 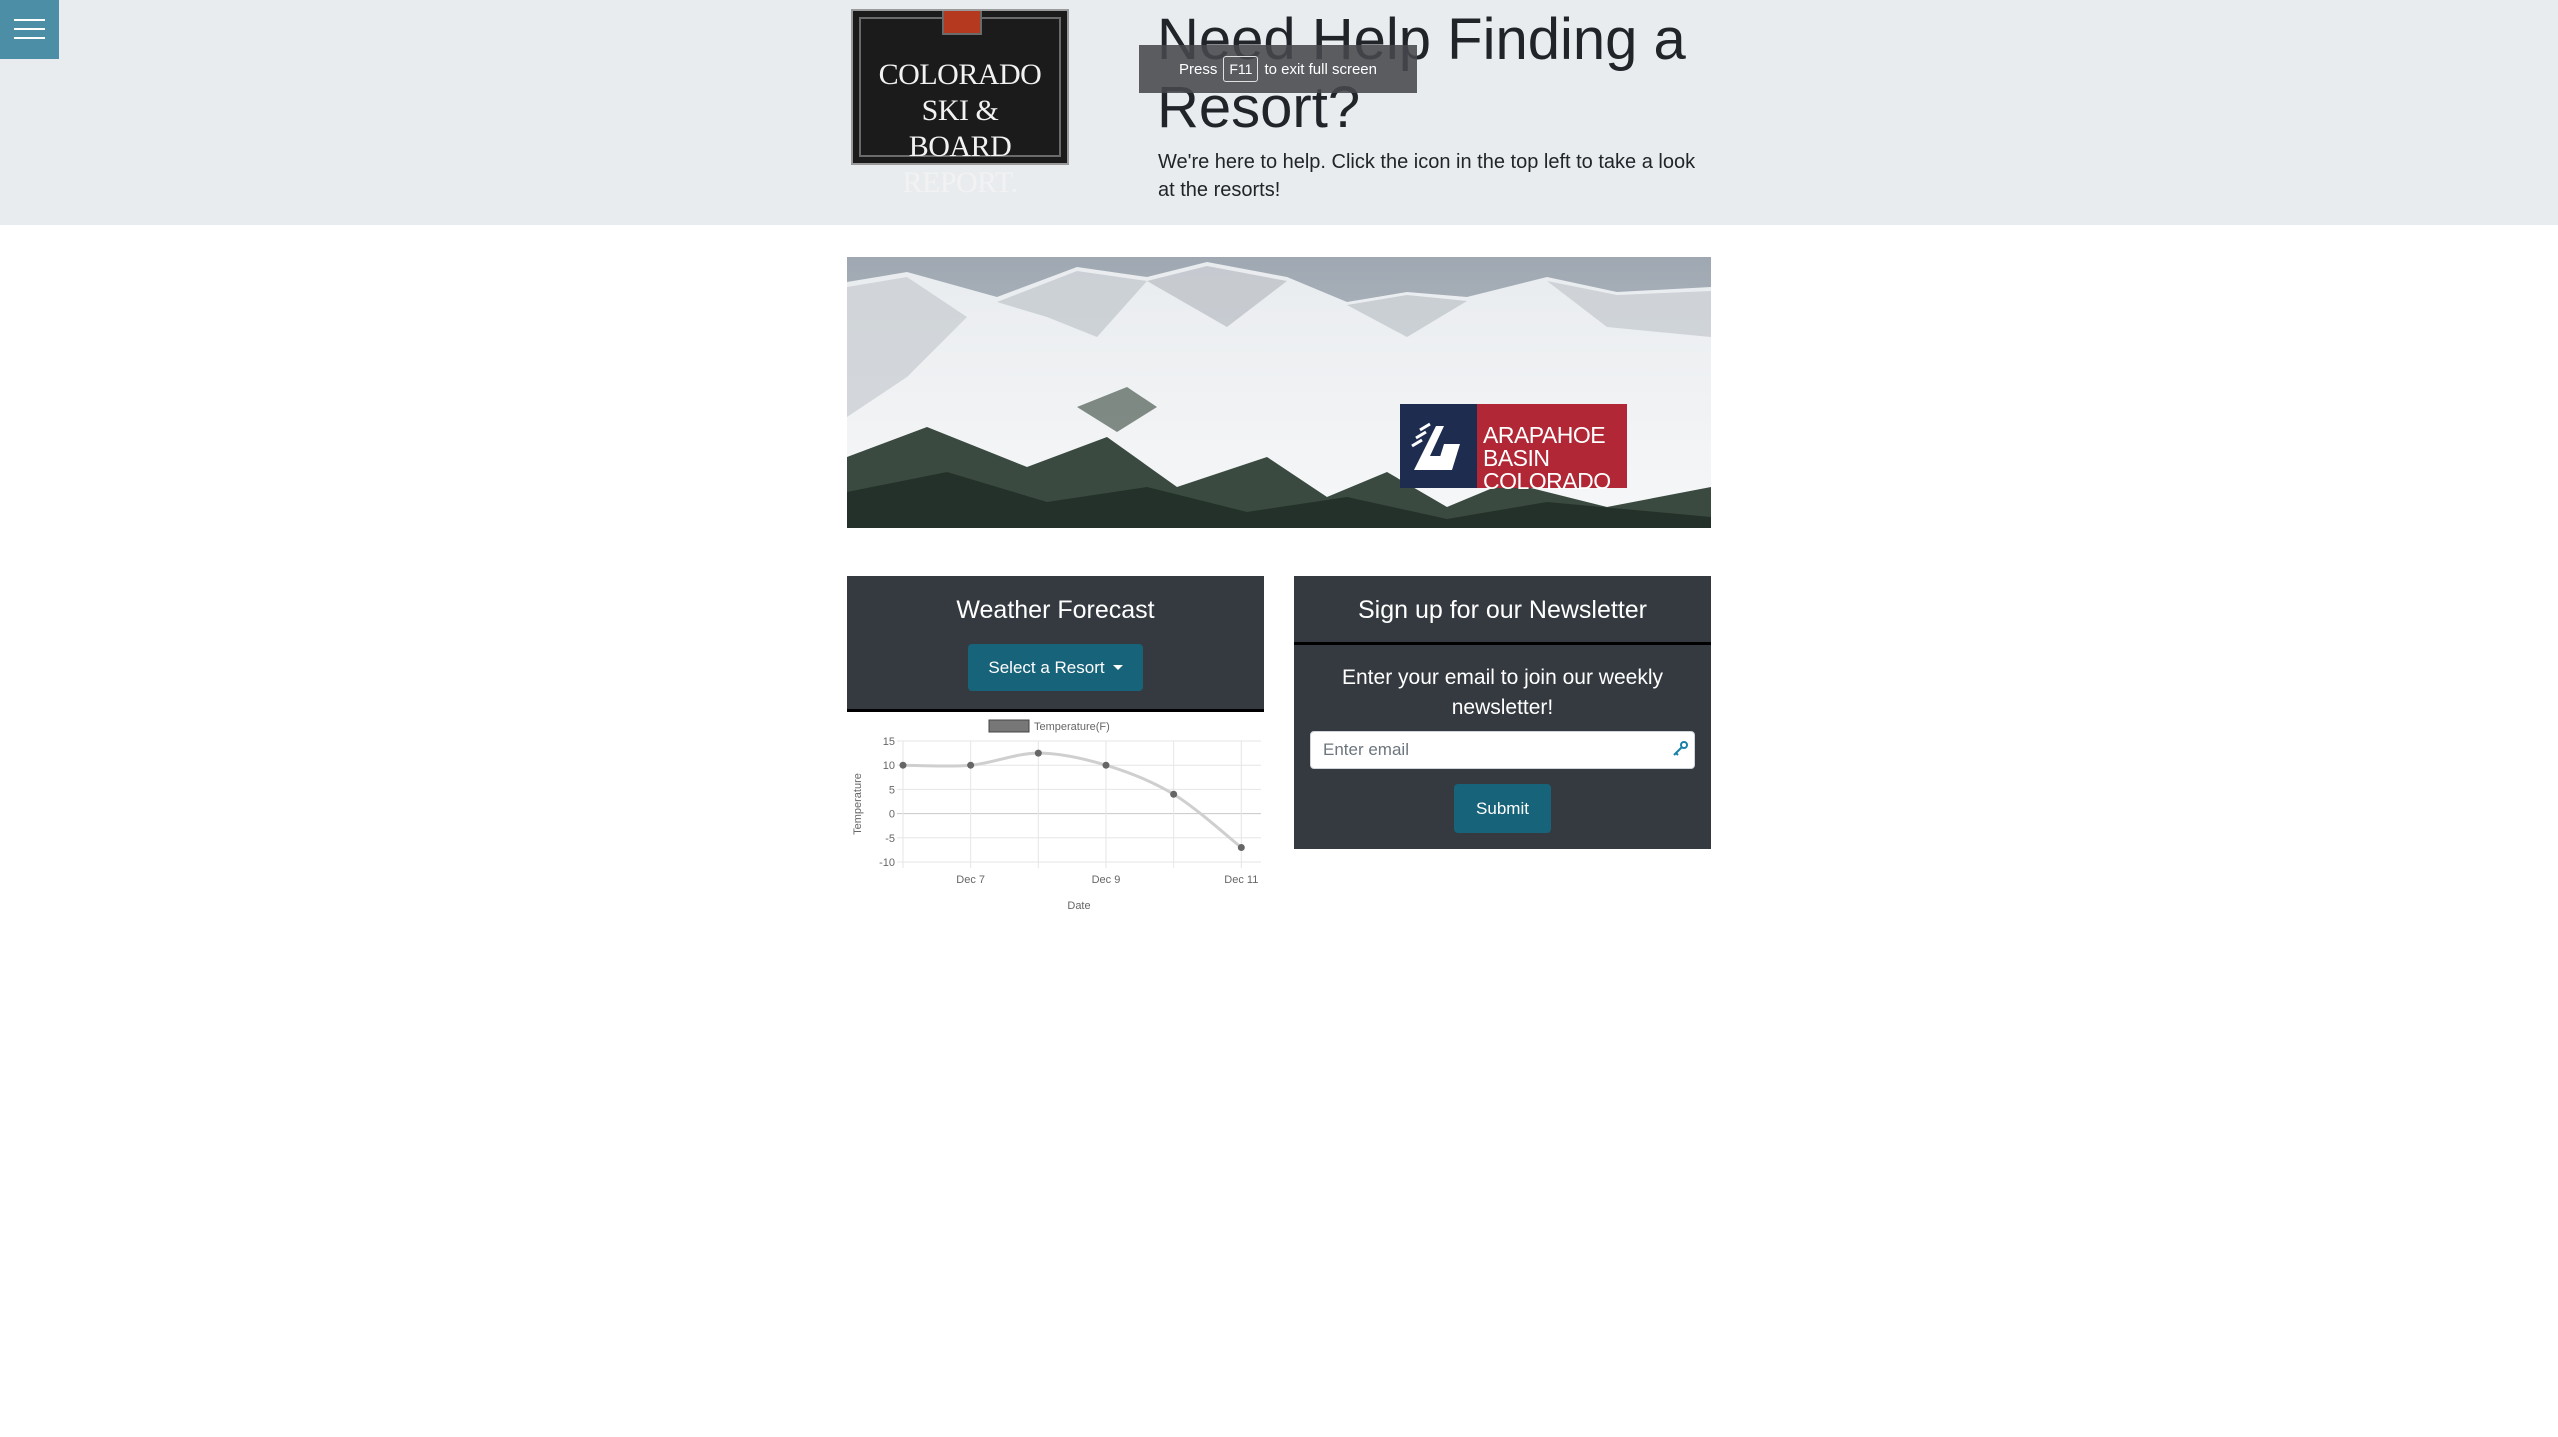 I want to click on newsletter-divider, so click(x=1502, y=643).